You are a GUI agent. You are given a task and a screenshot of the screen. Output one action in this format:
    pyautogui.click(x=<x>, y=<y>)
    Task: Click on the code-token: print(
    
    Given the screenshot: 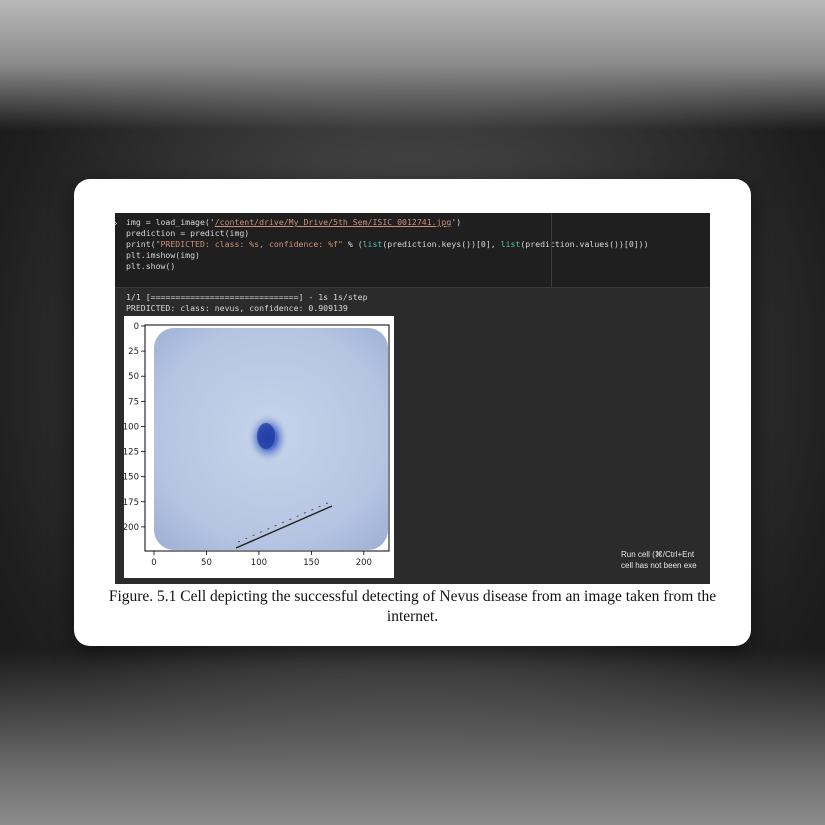 What is the action you would take?
    pyautogui.click(x=141, y=244)
    